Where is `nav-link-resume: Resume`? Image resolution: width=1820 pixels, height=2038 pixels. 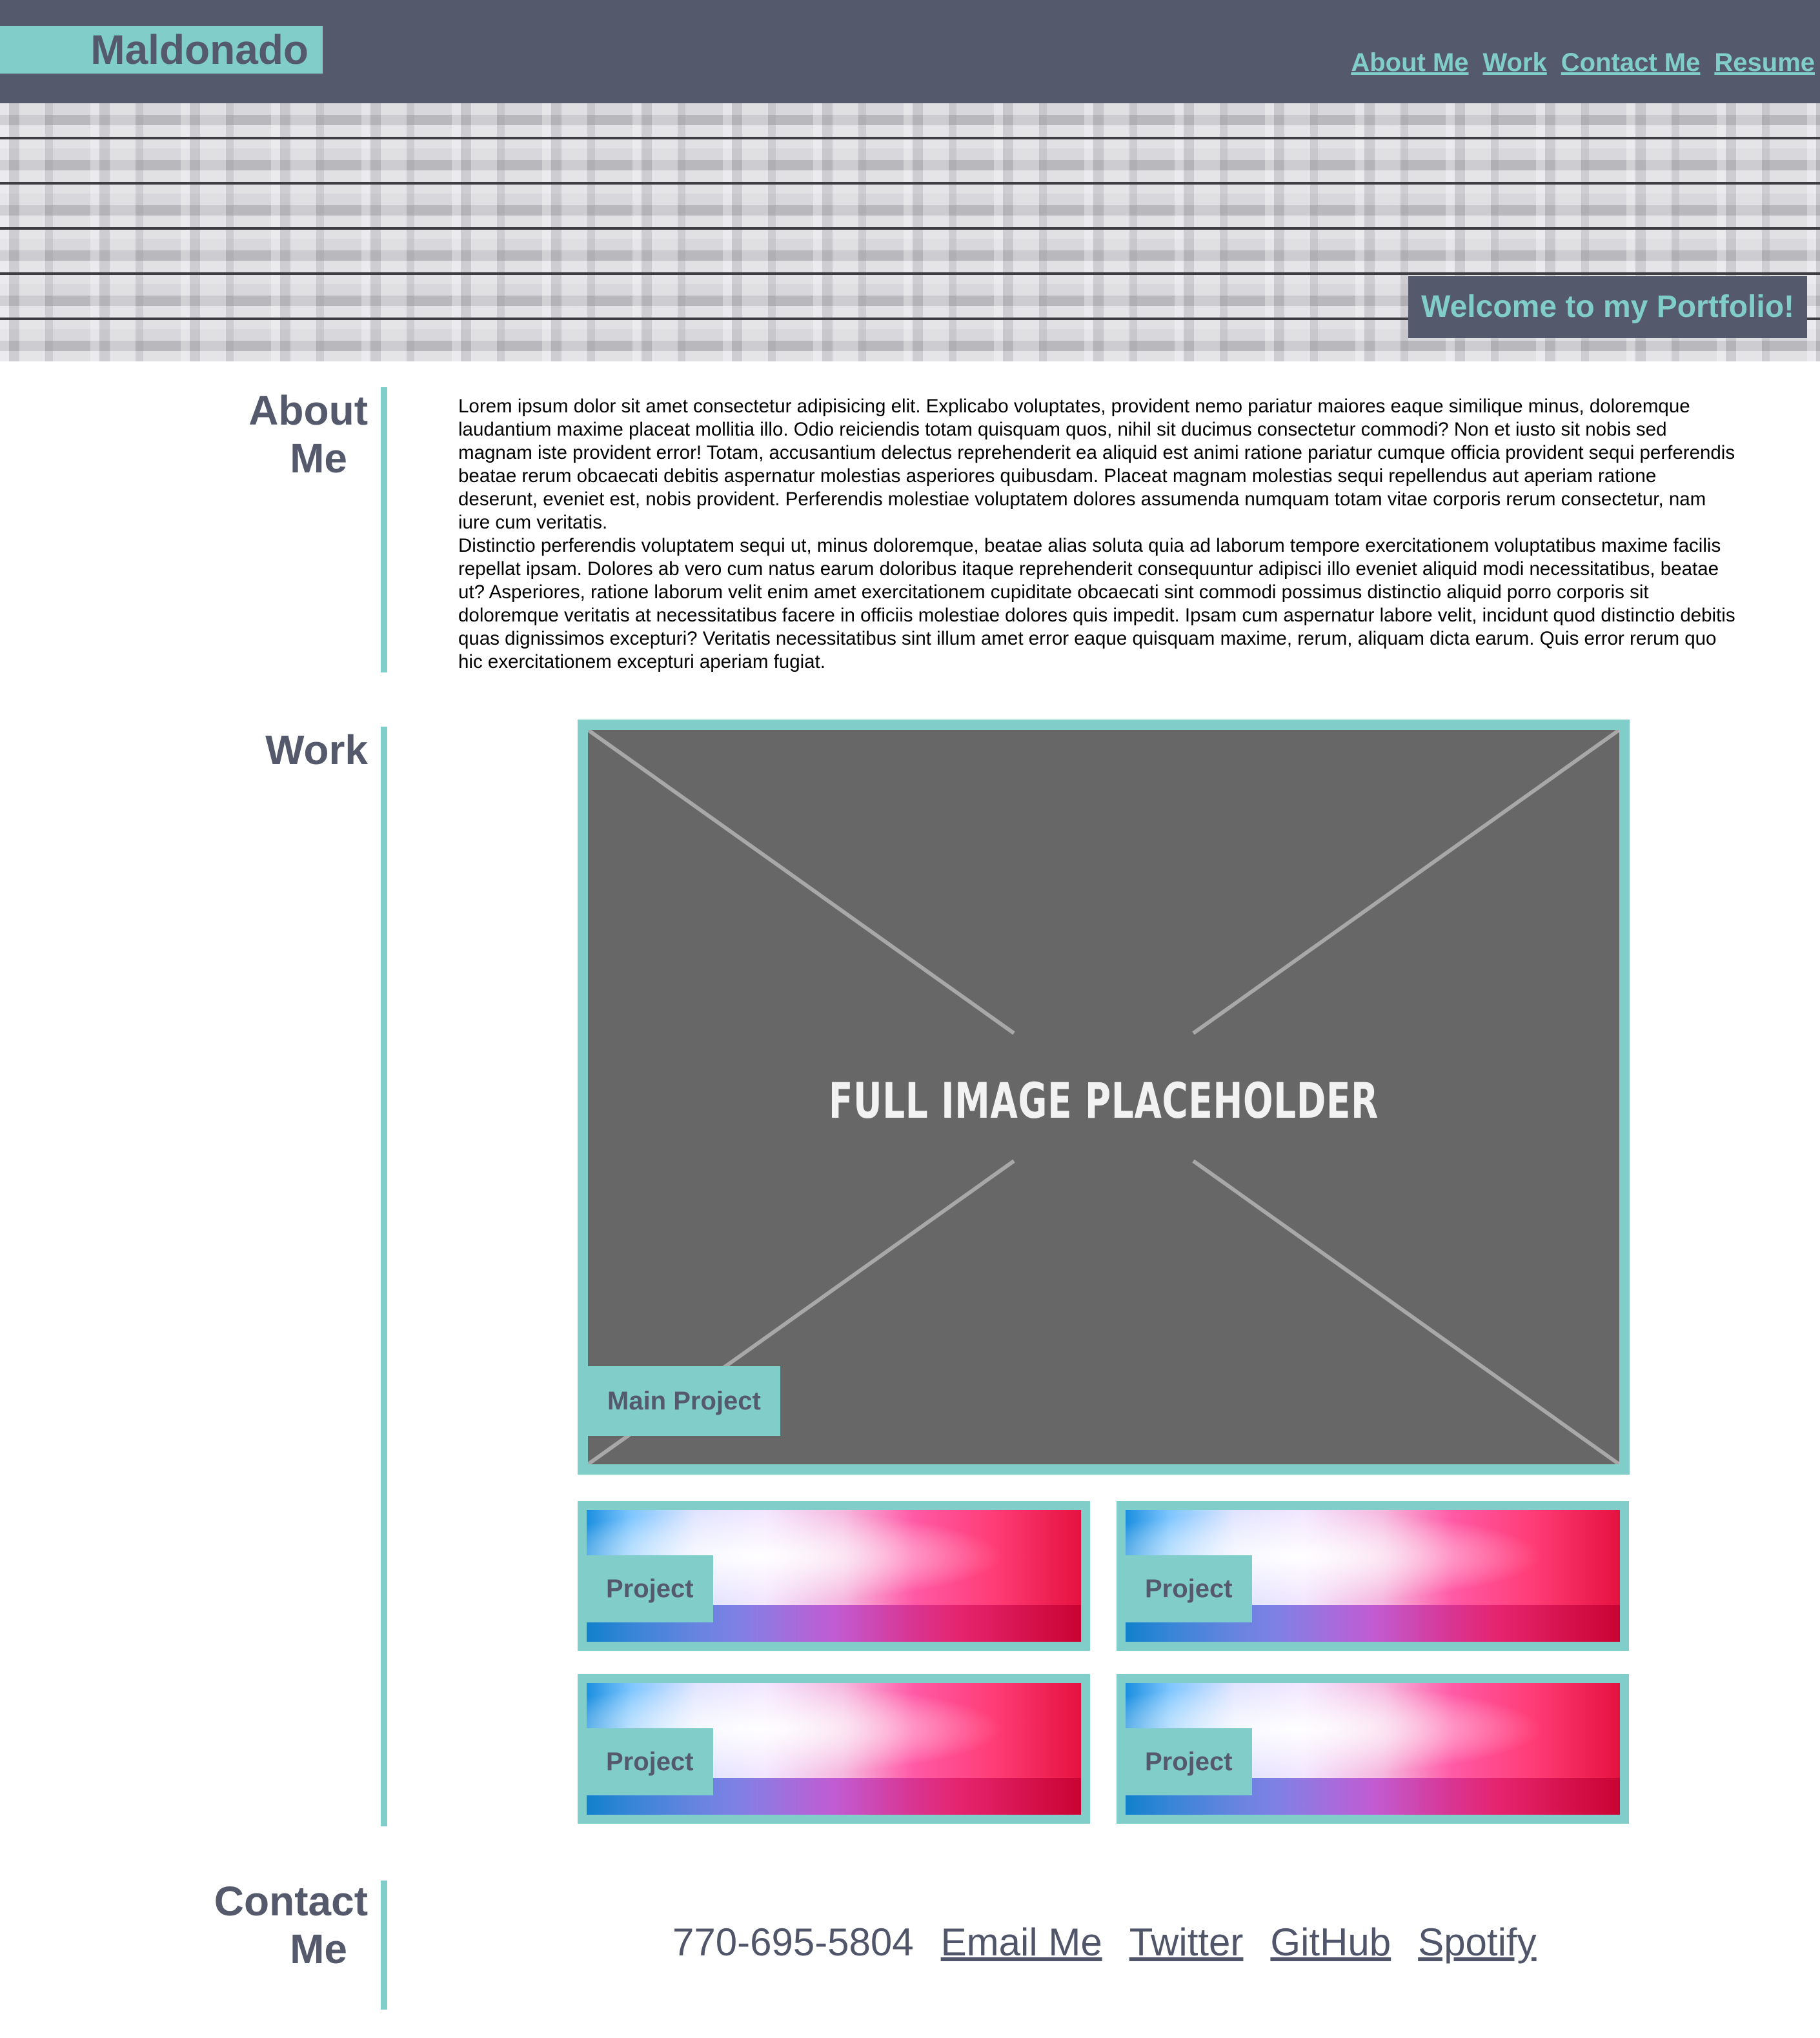 nav-link-resume: Resume is located at coordinates (1764, 62).